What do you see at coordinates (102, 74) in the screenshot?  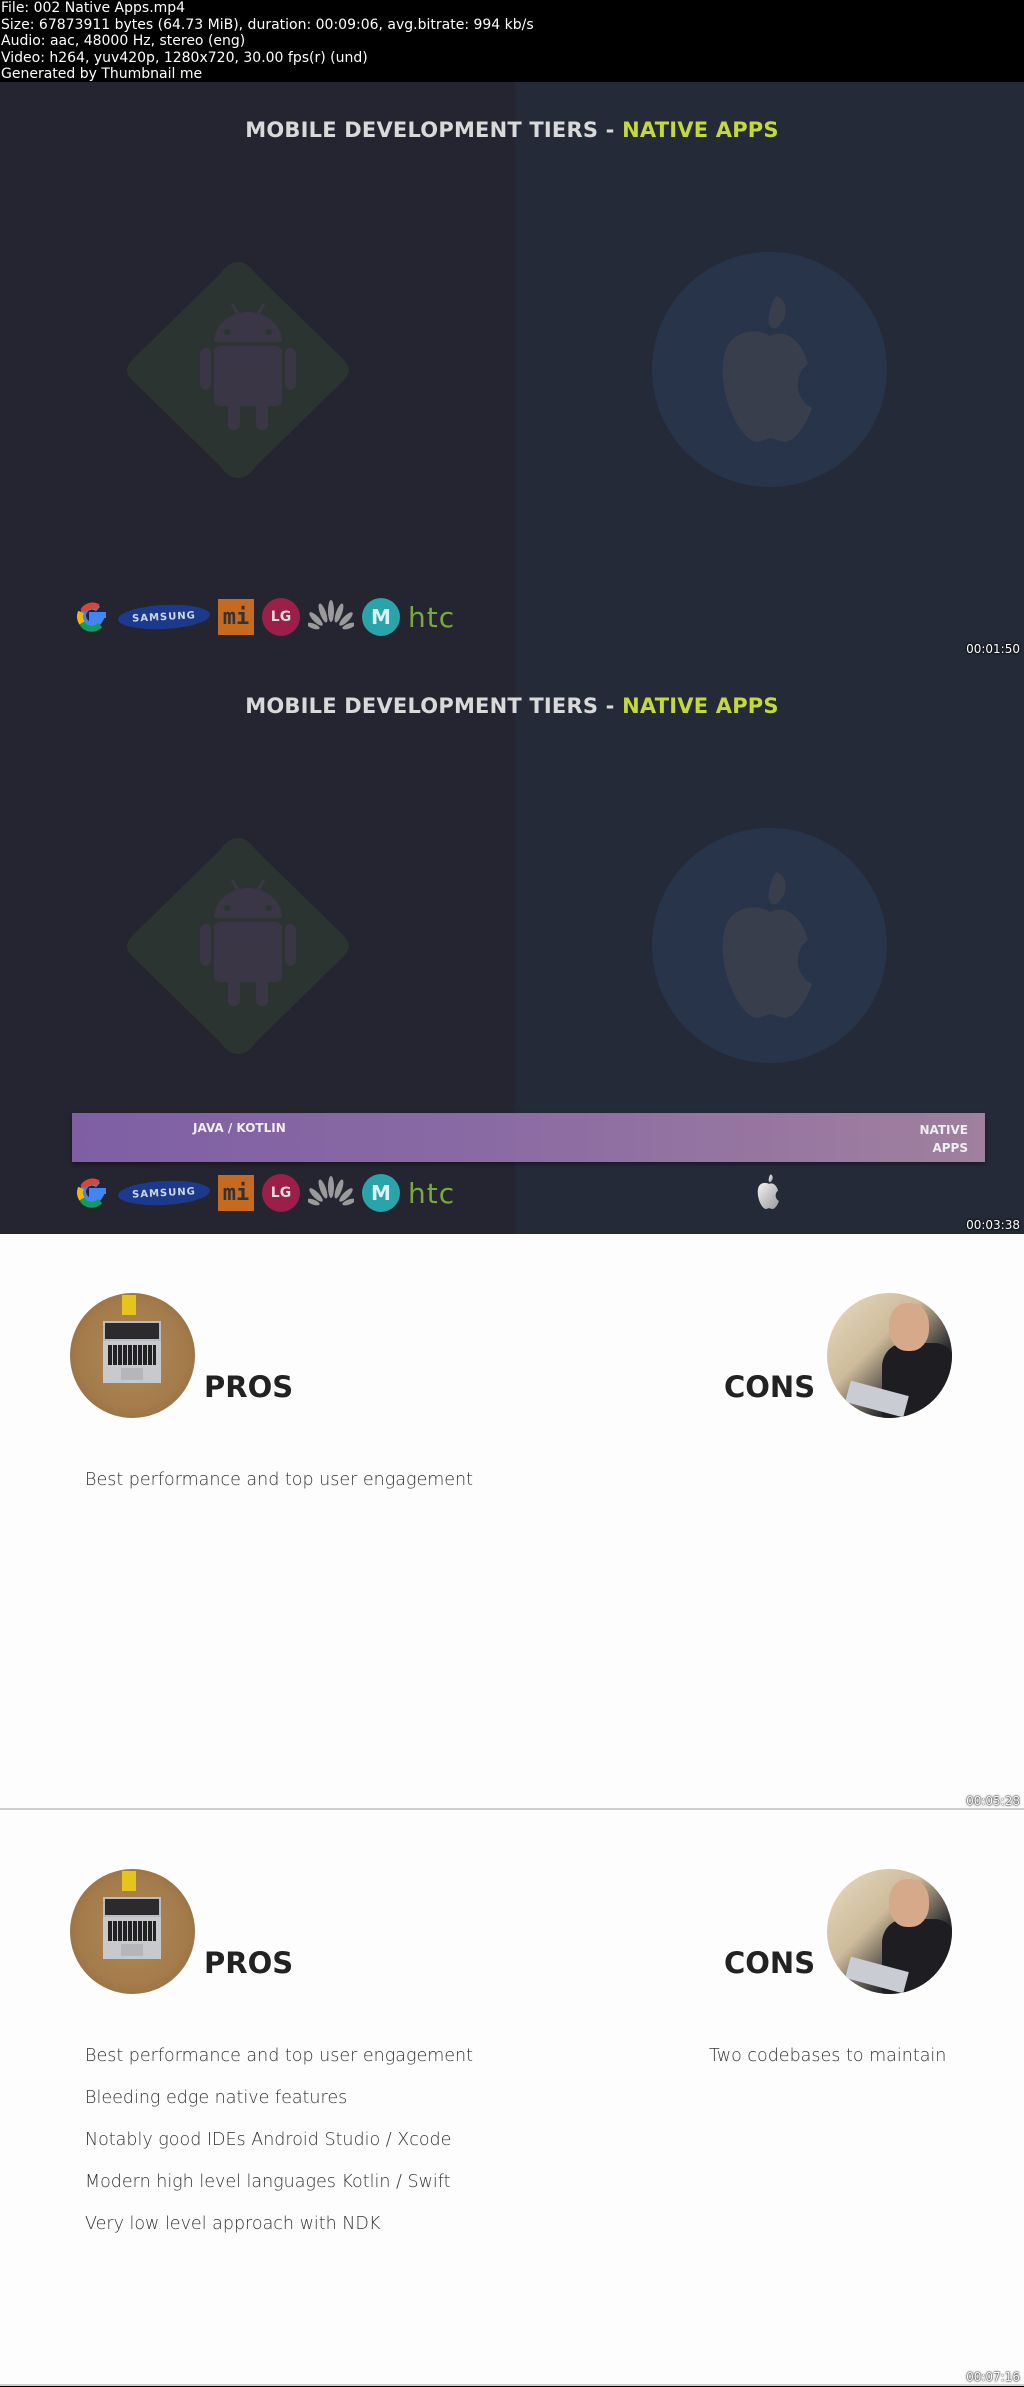 I see `file-info-line: Generated by Thumbnail me` at bounding box center [102, 74].